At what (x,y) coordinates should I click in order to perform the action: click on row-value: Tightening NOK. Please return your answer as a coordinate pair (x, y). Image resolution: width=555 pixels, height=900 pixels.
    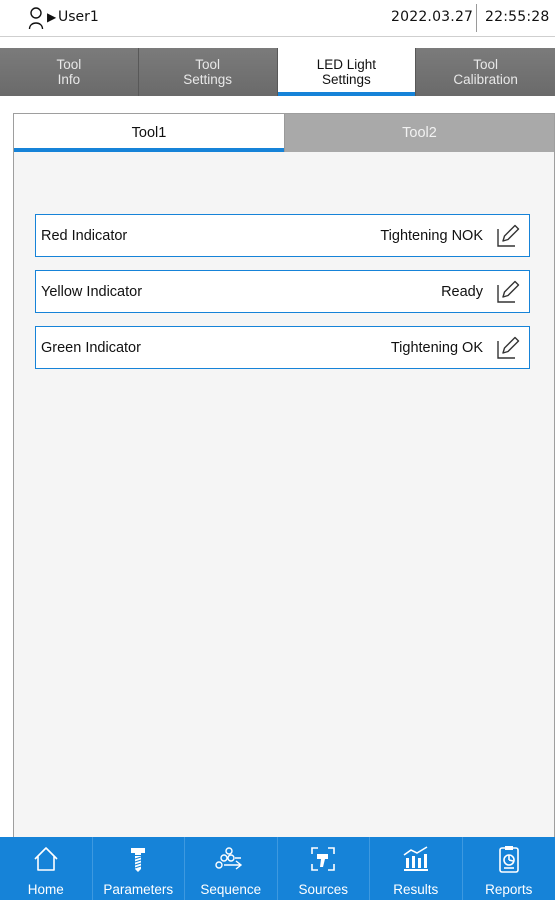
    Looking at the image, I should click on (431, 235).